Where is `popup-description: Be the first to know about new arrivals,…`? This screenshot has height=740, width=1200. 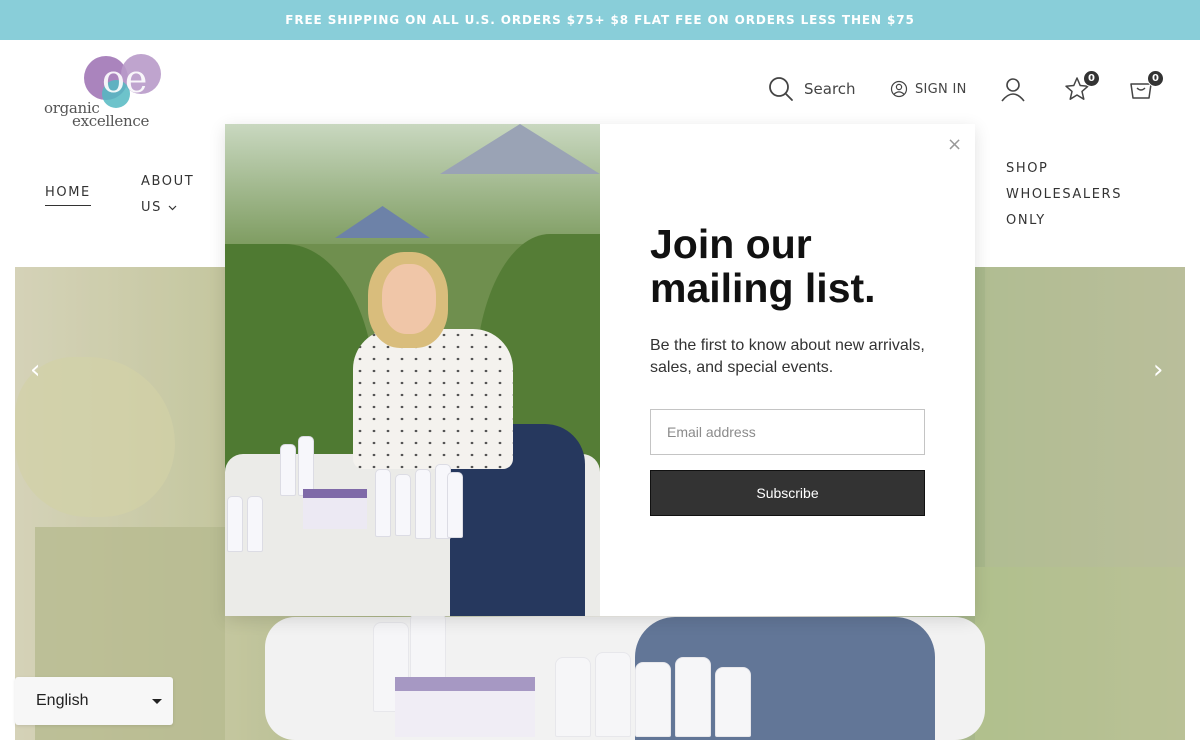
popup-description: Be the first to know about new arrivals,… is located at coordinates (787, 356).